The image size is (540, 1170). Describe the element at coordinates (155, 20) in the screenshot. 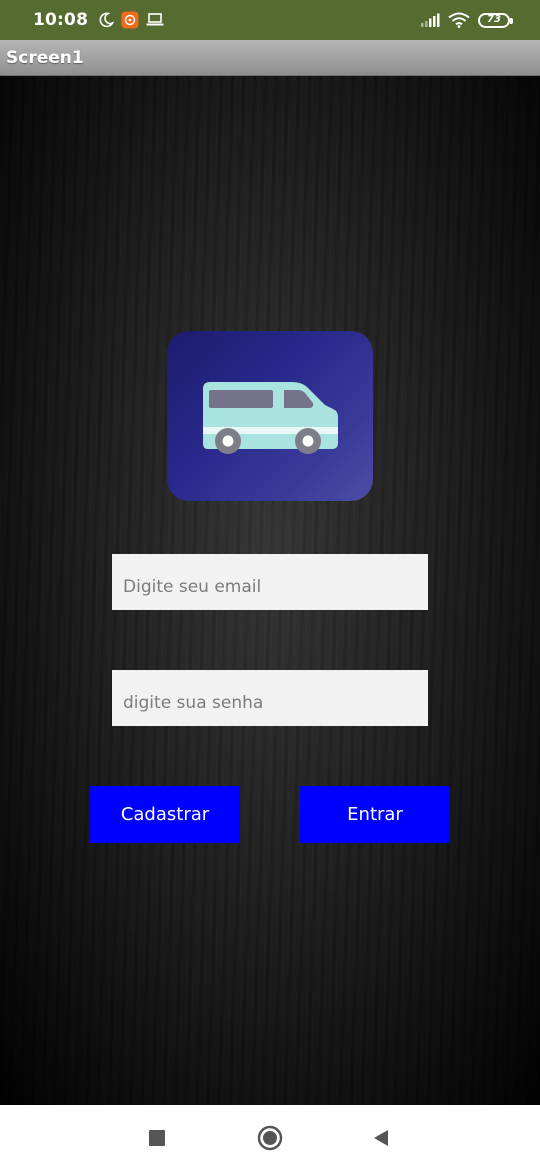

I see `laptop-icon` at that location.